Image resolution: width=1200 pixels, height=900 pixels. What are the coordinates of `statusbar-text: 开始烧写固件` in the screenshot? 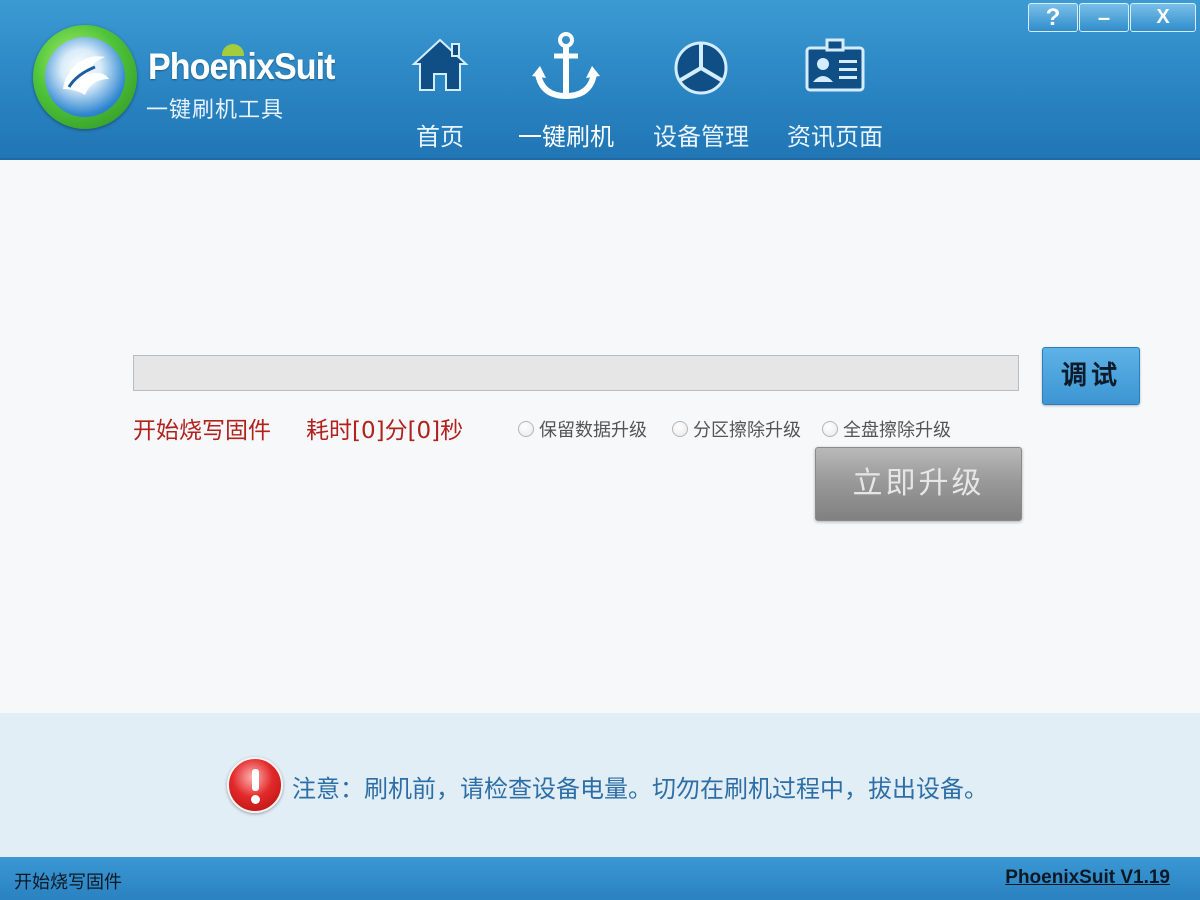 It's located at (68, 882).